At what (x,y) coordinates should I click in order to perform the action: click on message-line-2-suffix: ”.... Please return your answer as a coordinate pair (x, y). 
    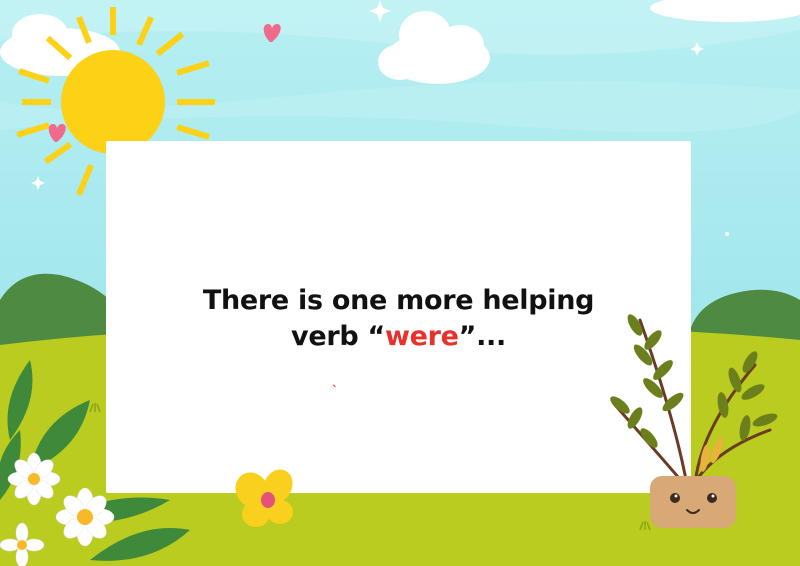
    Looking at the image, I should click on (482, 336).